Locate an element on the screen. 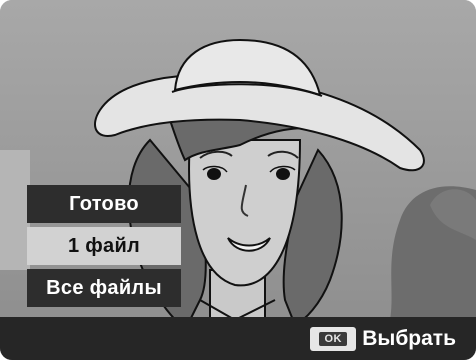 This screenshot has height=360, width=476. menu-item-all-files: Все файлы is located at coordinates (104, 288).